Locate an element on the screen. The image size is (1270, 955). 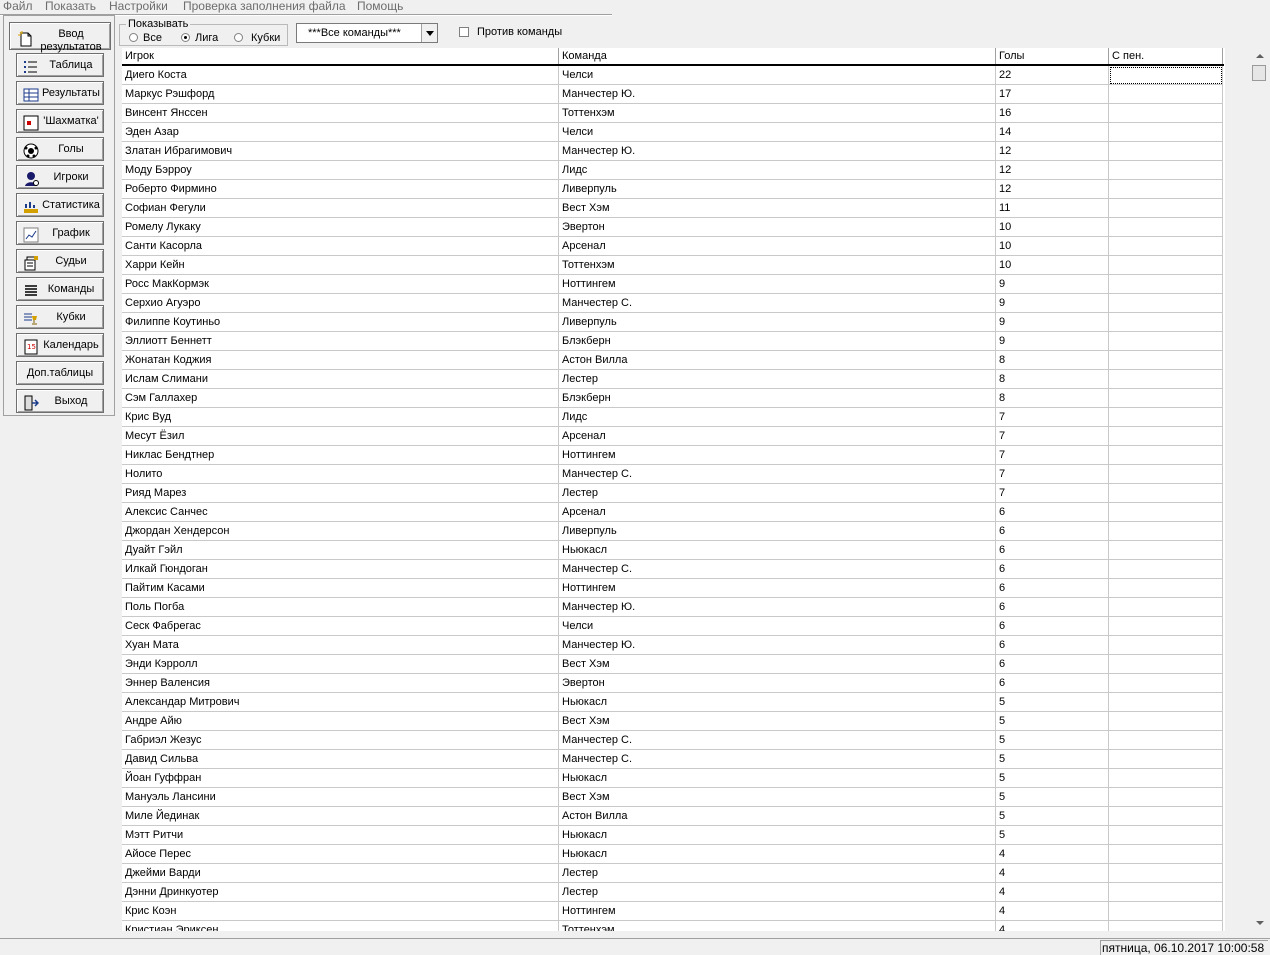
table-row: Пайтим Касами Ноттингем 6 is located at coordinates (673, 588).